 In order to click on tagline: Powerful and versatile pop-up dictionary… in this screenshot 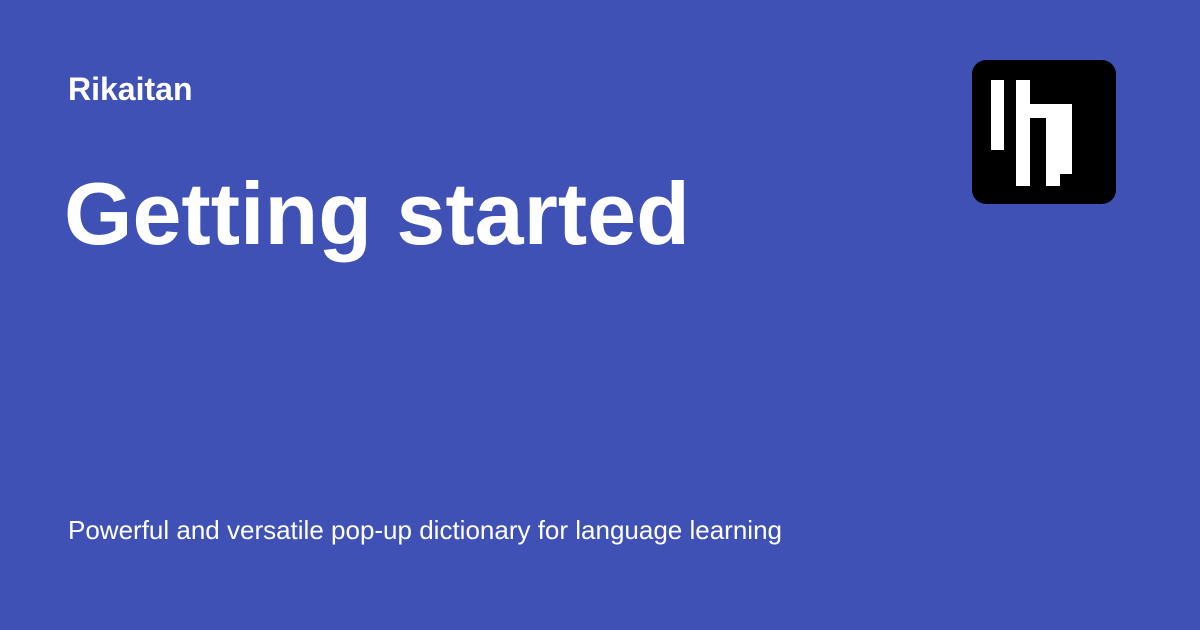, I will do `click(425, 530)`.